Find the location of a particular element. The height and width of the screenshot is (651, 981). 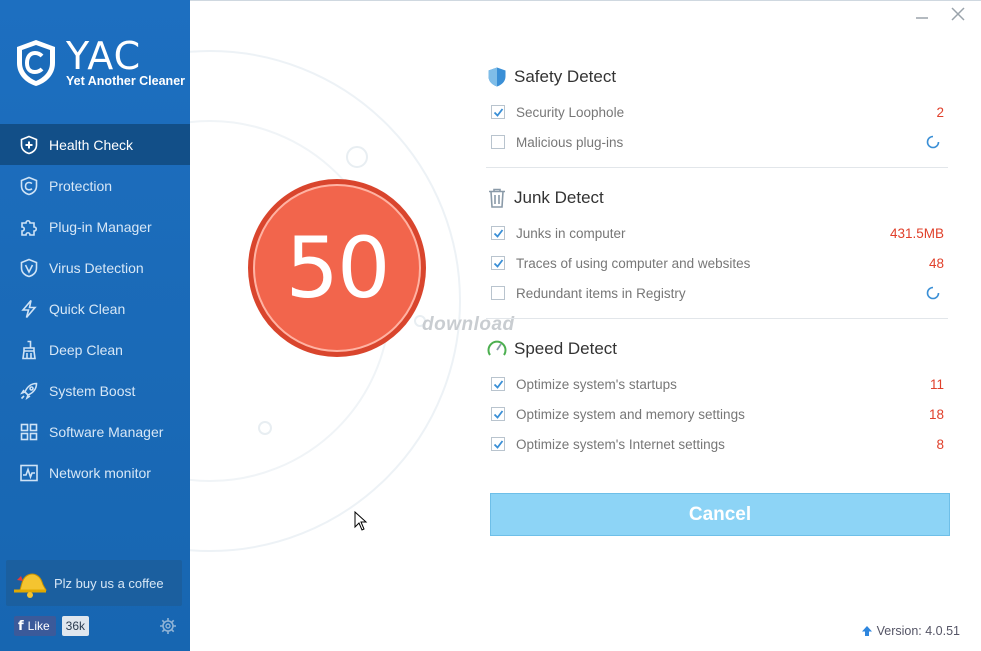

row-label: Junks in computer is located at coordinates (571, 233).